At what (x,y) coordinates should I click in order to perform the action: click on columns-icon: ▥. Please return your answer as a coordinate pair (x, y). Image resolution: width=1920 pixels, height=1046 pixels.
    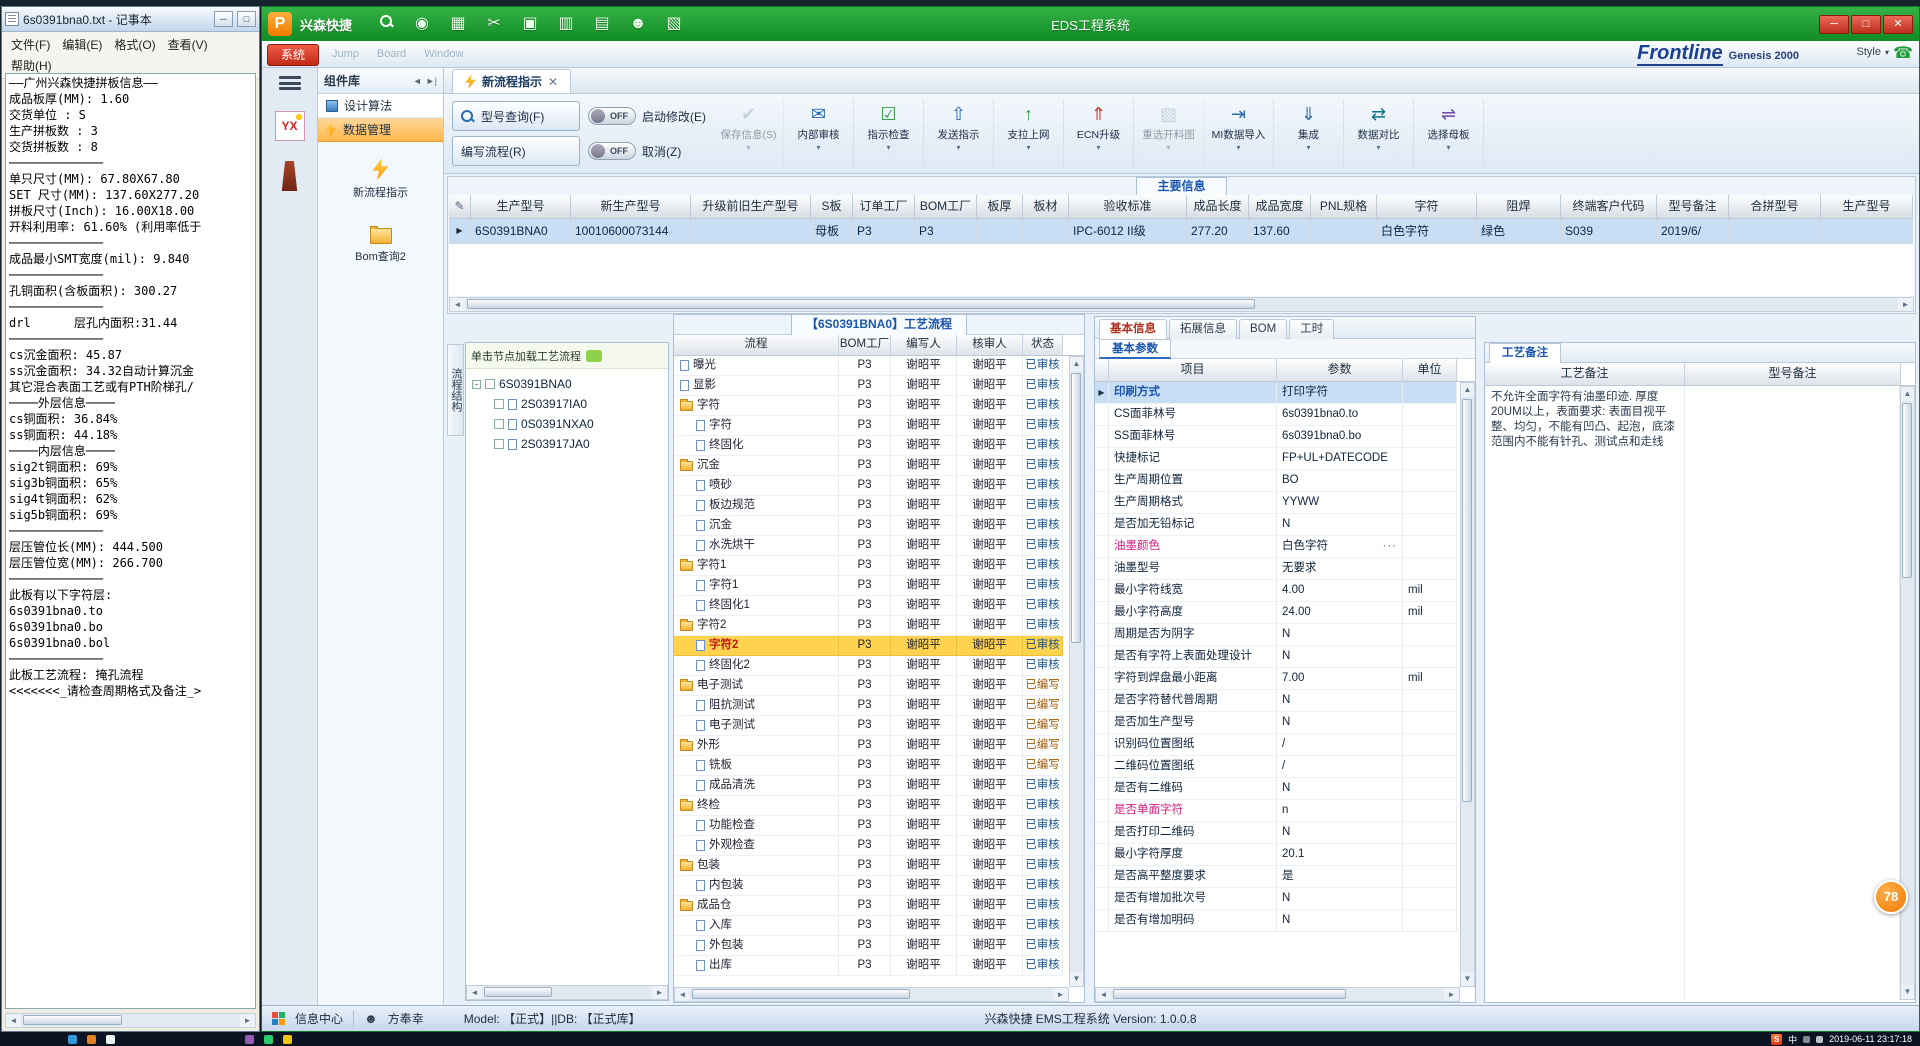
    Looking at the image, I should click on (566, 24).